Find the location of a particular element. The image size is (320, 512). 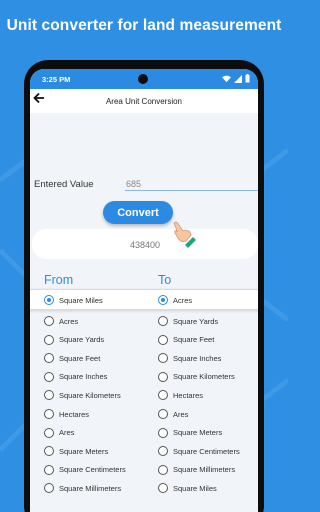

from-heading: From is located at coordinates (59, 280).